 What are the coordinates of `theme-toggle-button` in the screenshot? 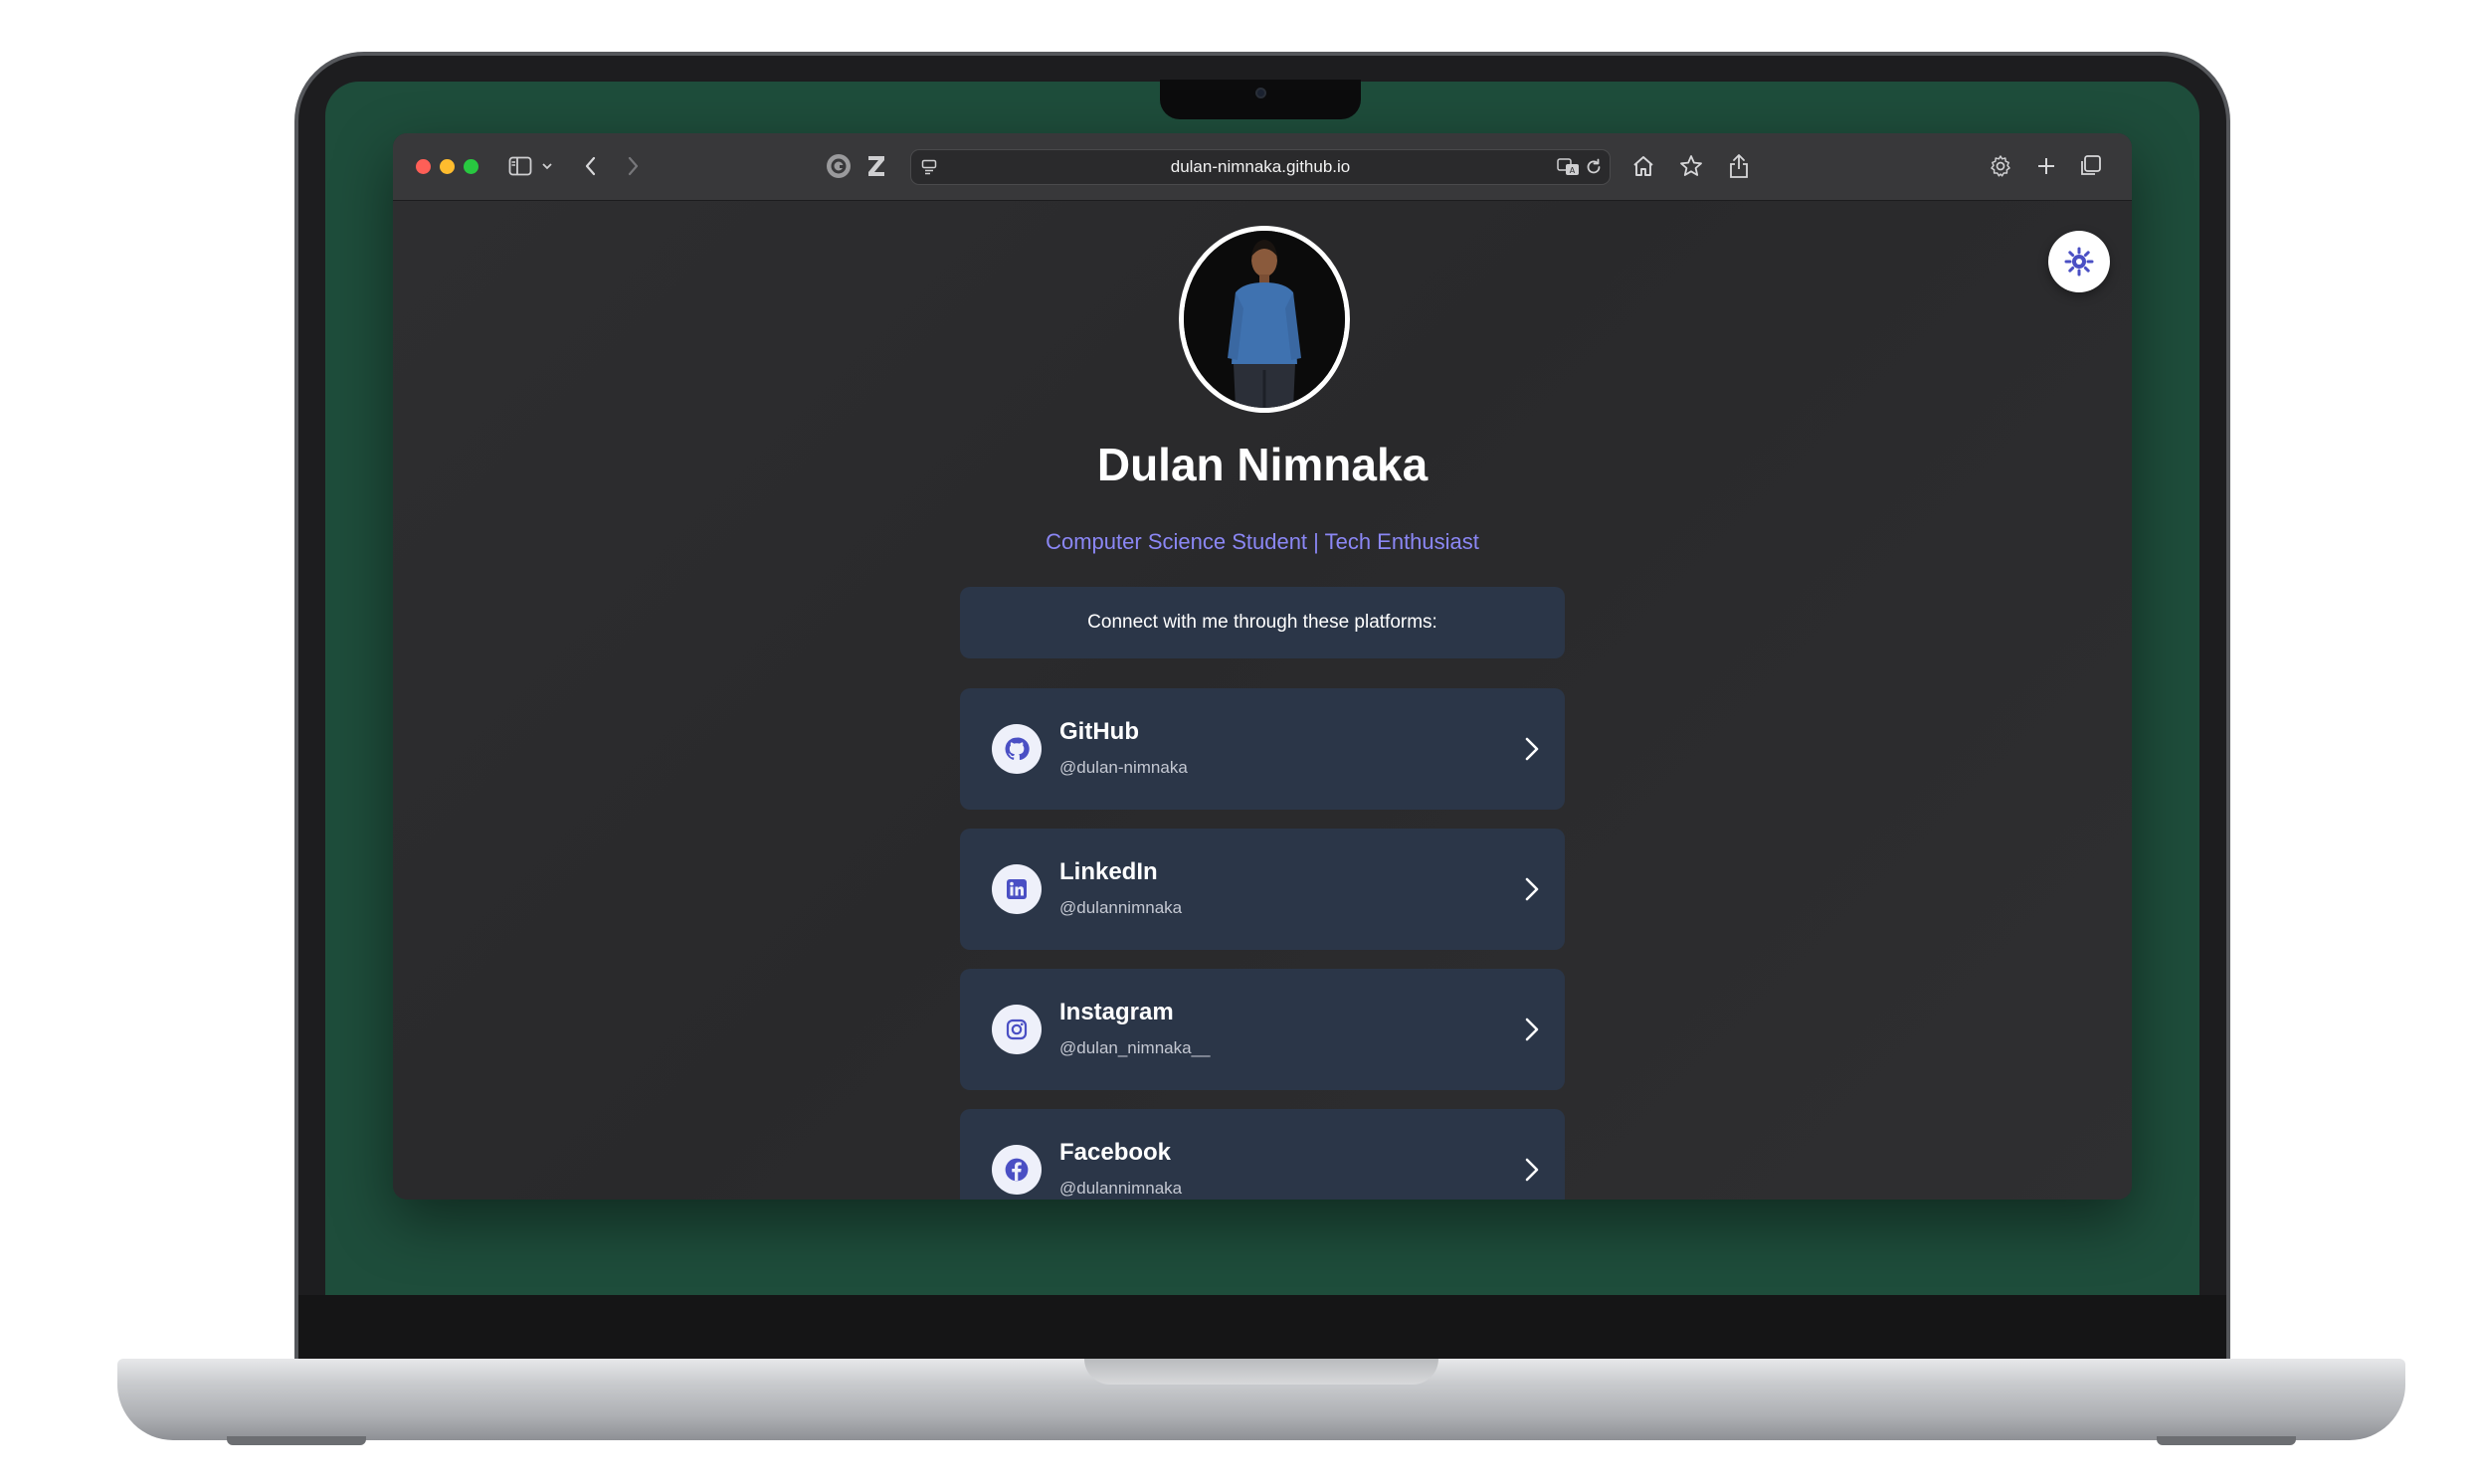 It's located at (2079, 261).